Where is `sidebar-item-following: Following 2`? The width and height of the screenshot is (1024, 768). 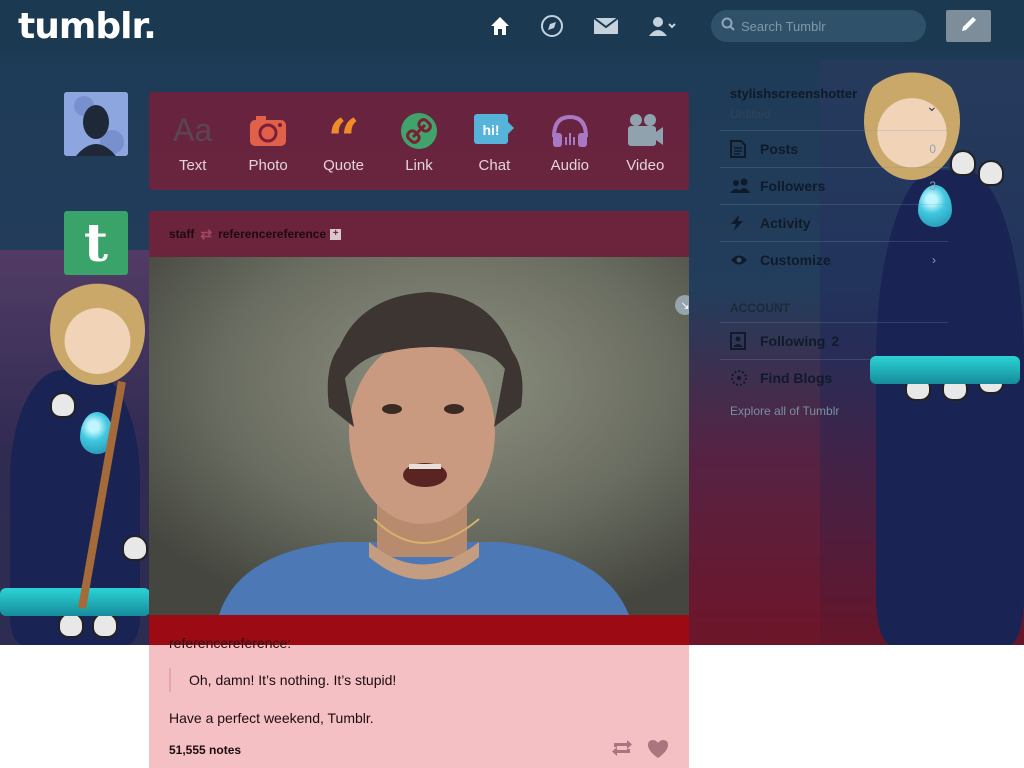
sidebar-item-following: Following 2 is located at coordinates (834, 340).